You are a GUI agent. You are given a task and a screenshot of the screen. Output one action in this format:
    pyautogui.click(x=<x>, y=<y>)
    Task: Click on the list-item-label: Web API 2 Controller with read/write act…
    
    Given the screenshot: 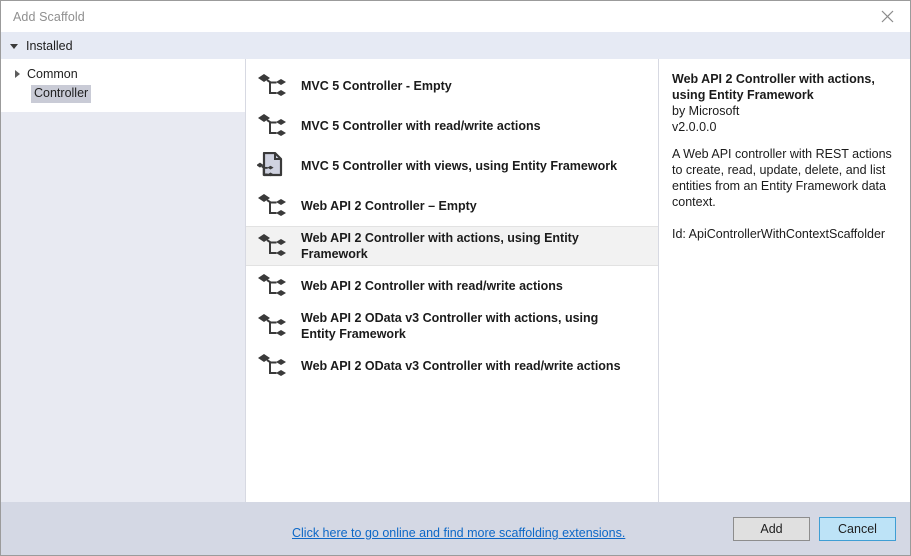 What is the action you would take?
    pyautogui.click(x=432, y=286)
    